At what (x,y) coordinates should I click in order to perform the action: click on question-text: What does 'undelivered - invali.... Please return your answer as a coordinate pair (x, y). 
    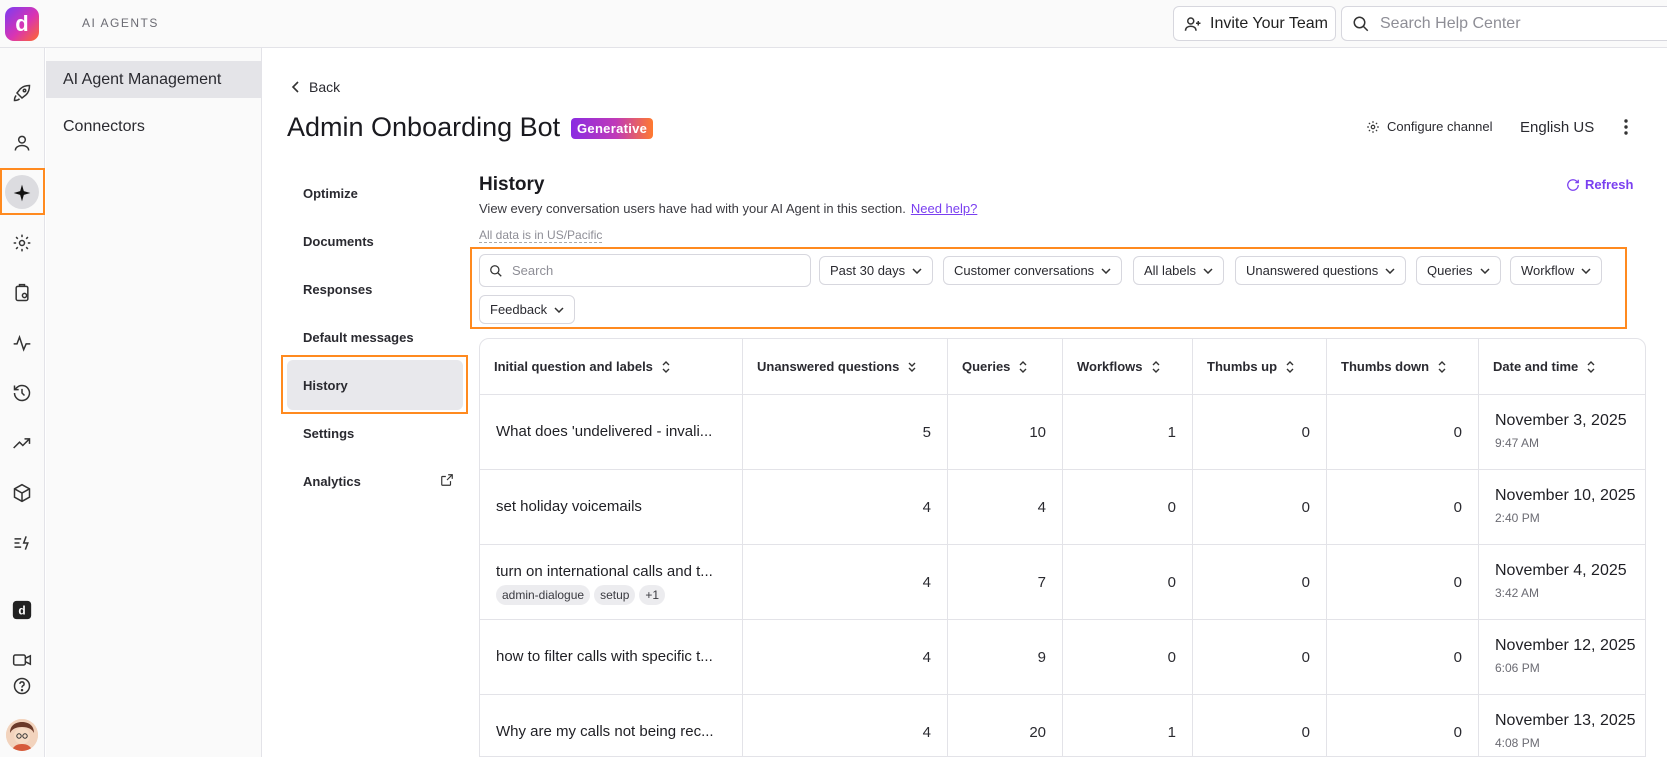
    Looking at the image, I should click on (604, 431).